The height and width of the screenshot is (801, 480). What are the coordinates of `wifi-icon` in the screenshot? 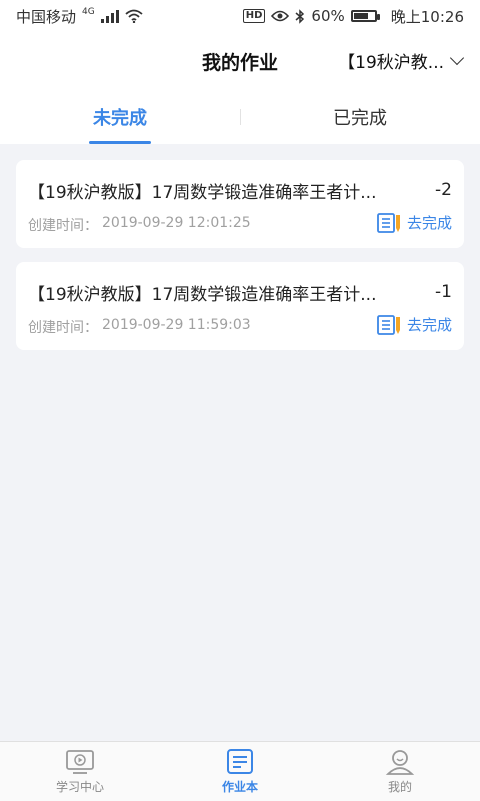 It's located at (134, 16).